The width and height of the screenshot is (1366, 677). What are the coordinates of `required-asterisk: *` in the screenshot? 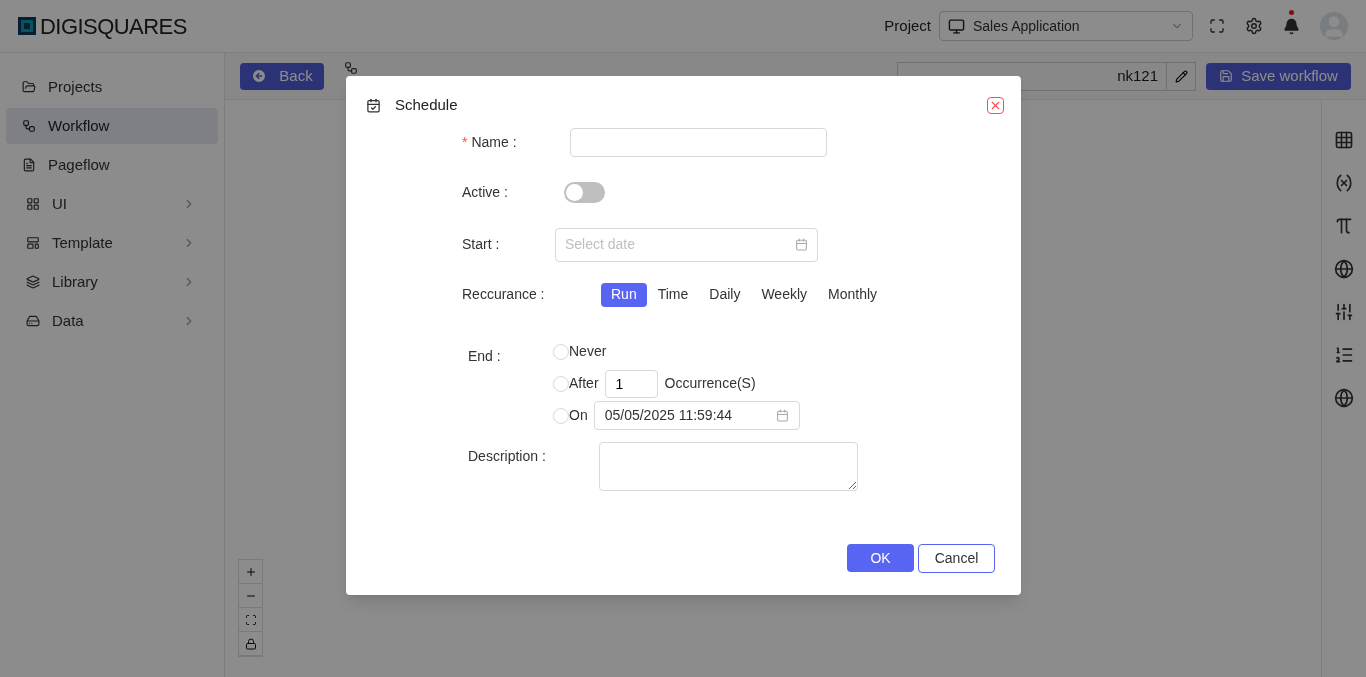 It's located at (465, 142).